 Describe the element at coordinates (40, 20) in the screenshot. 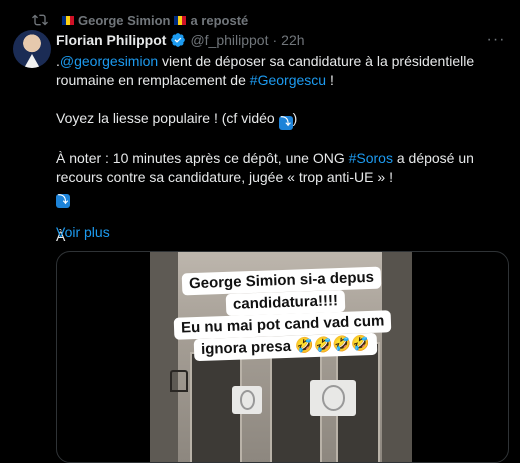

I see `repost-icon` at that location.